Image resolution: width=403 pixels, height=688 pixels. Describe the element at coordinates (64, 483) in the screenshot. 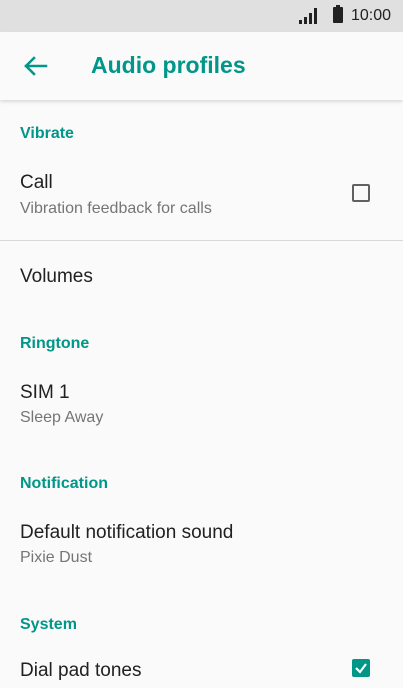

I see `section-header-notification: Notification` at that location.